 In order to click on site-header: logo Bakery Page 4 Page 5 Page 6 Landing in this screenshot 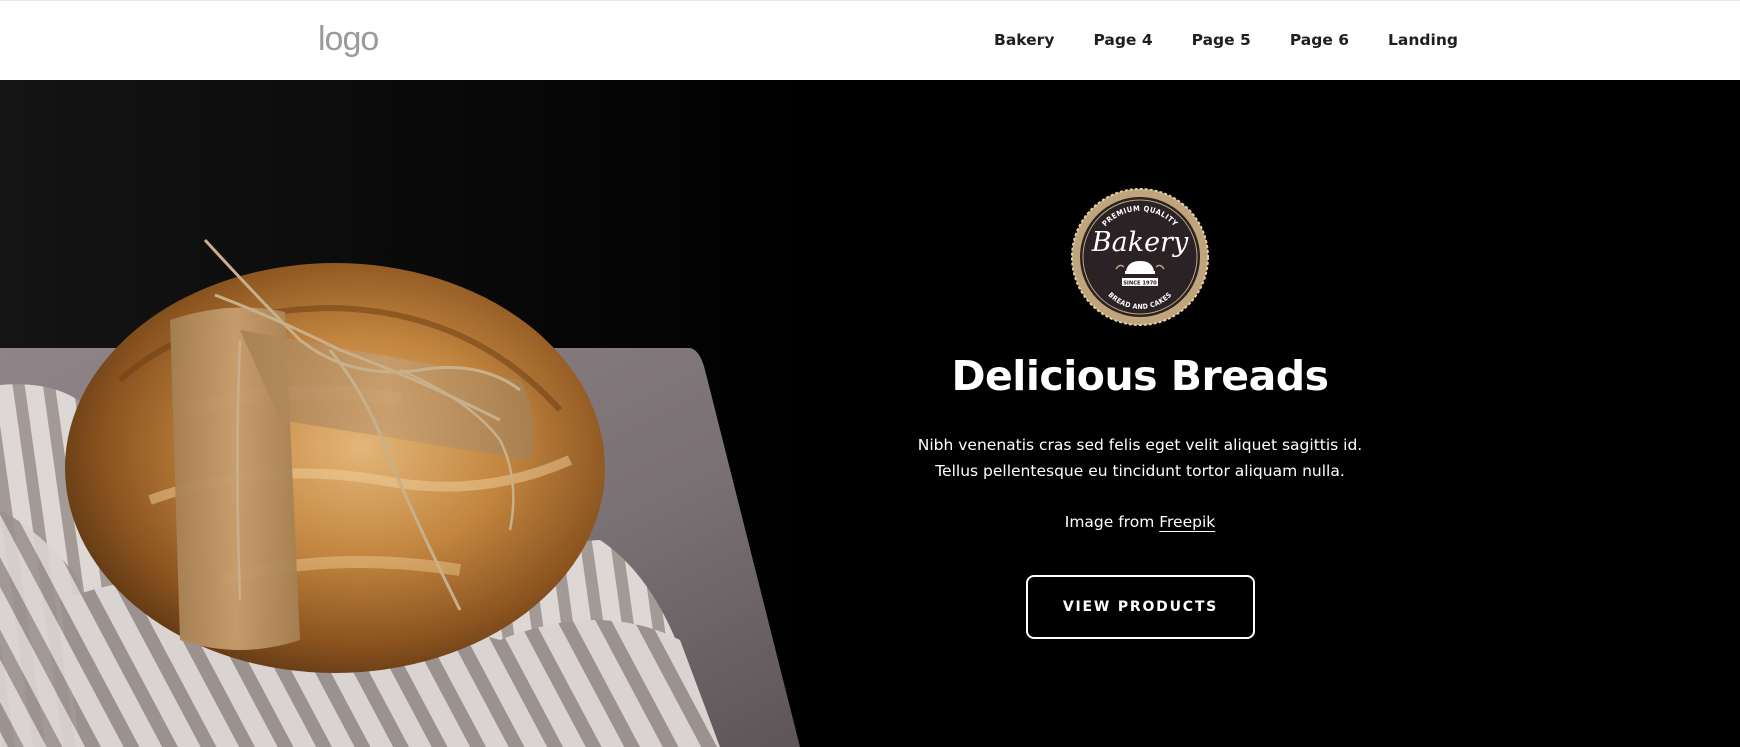, I will do `click(870, 40)`.